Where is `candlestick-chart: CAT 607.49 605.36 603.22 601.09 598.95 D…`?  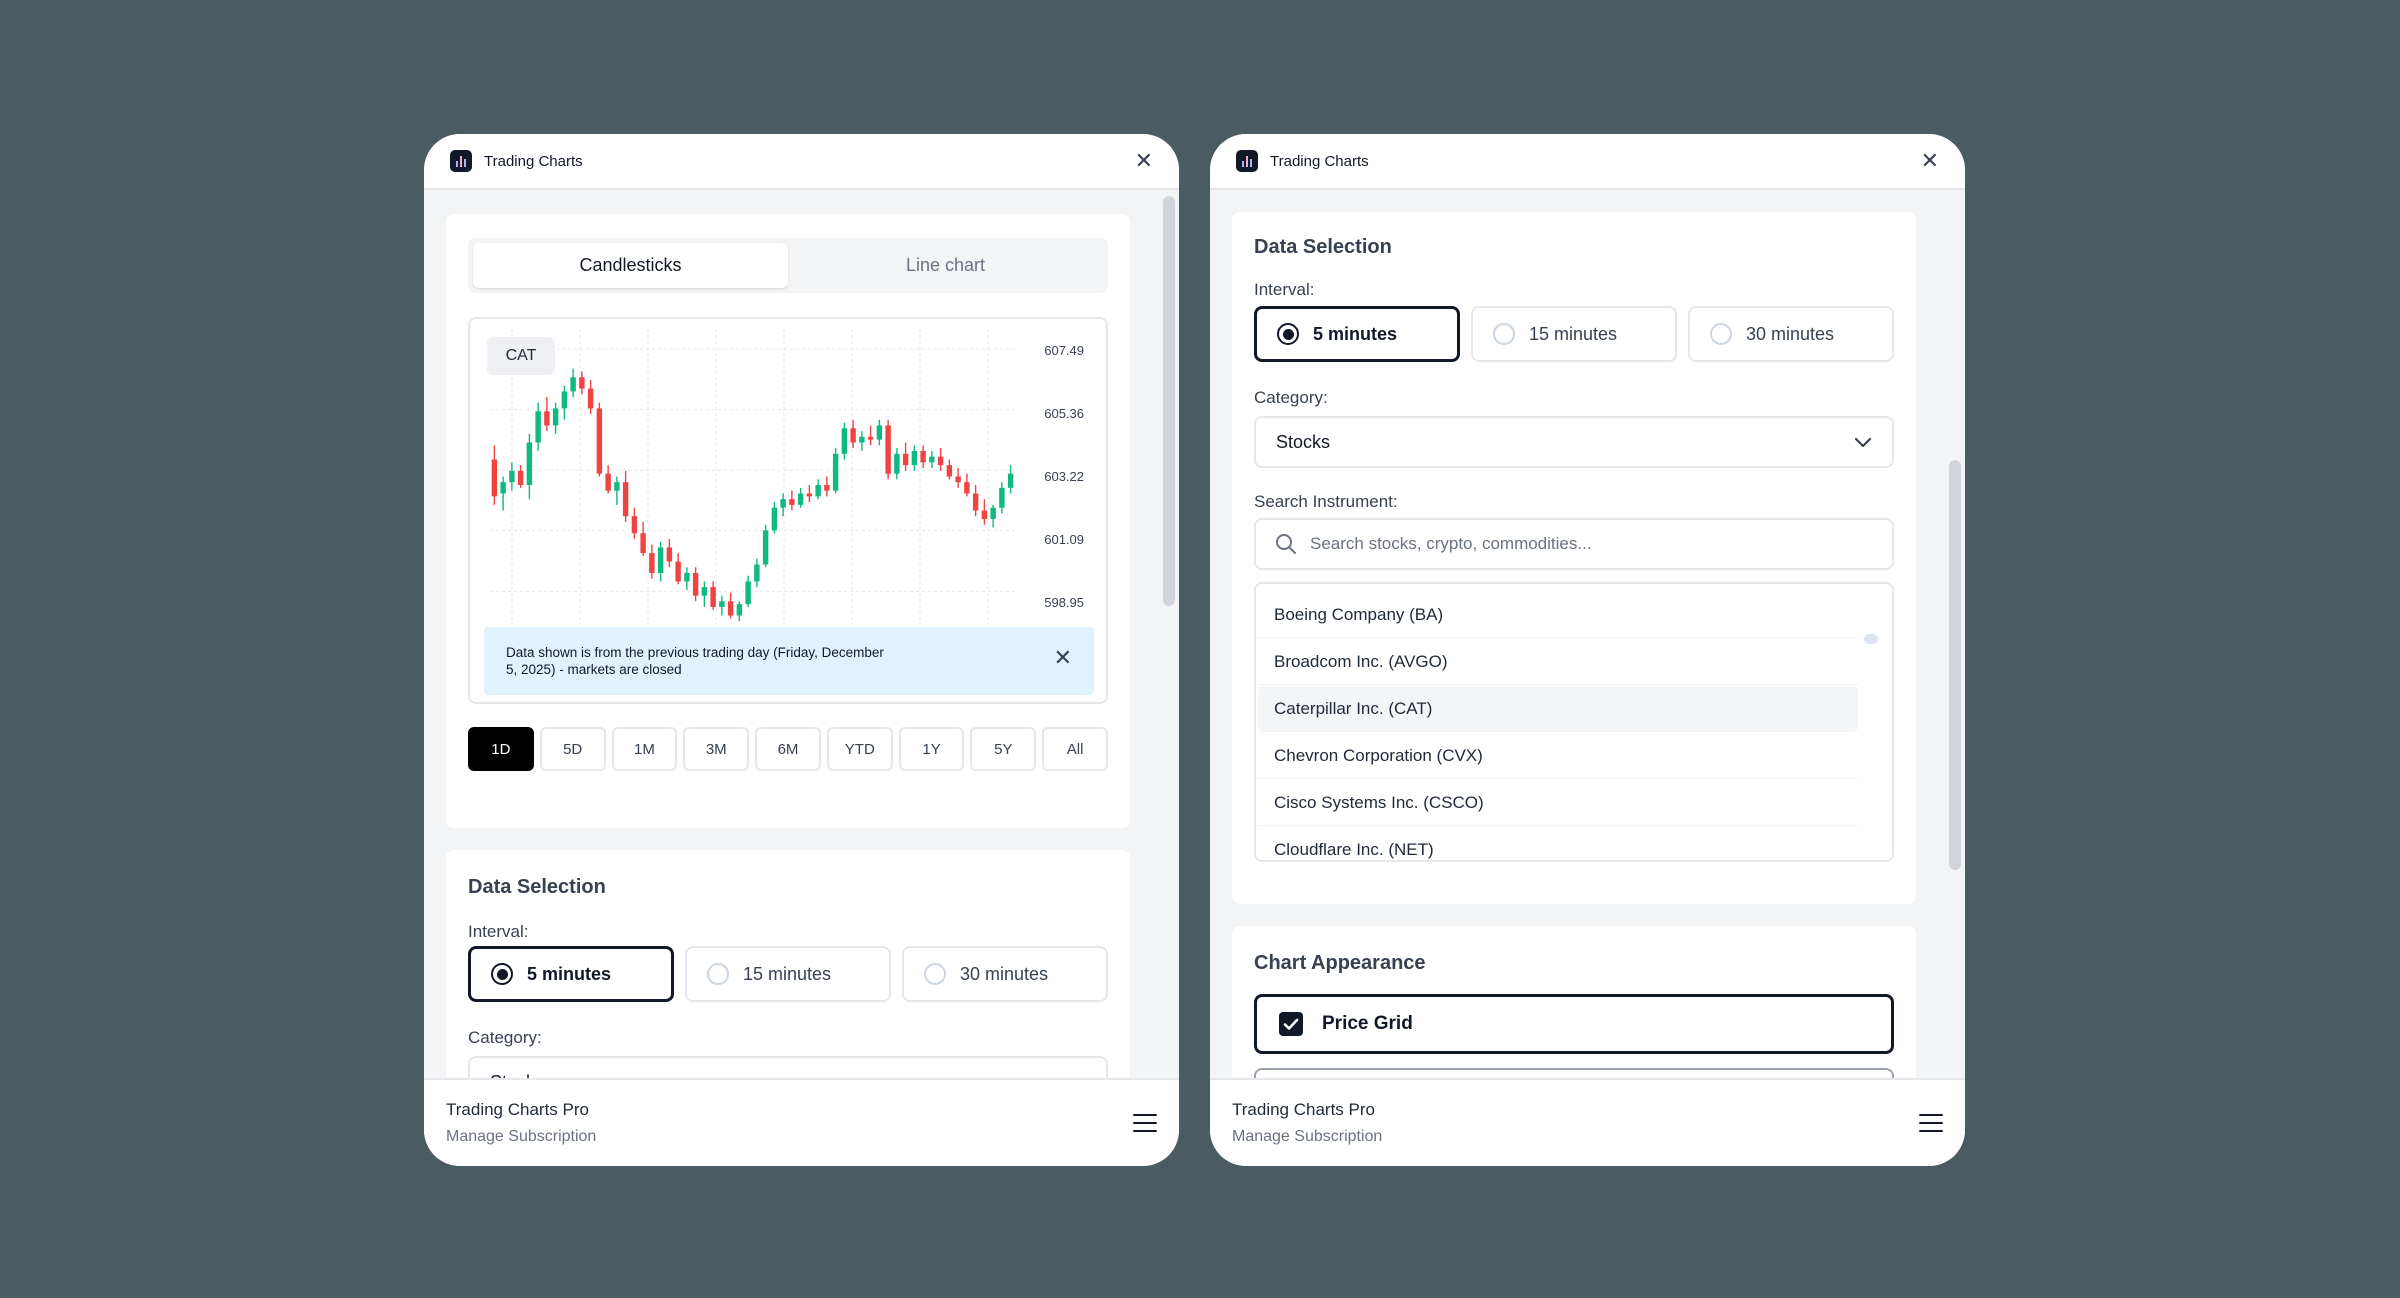
candlestick-chart: CAT 607.49 605.36 603.22 601.09 598.95 D… is located at coordinates (788, 510).